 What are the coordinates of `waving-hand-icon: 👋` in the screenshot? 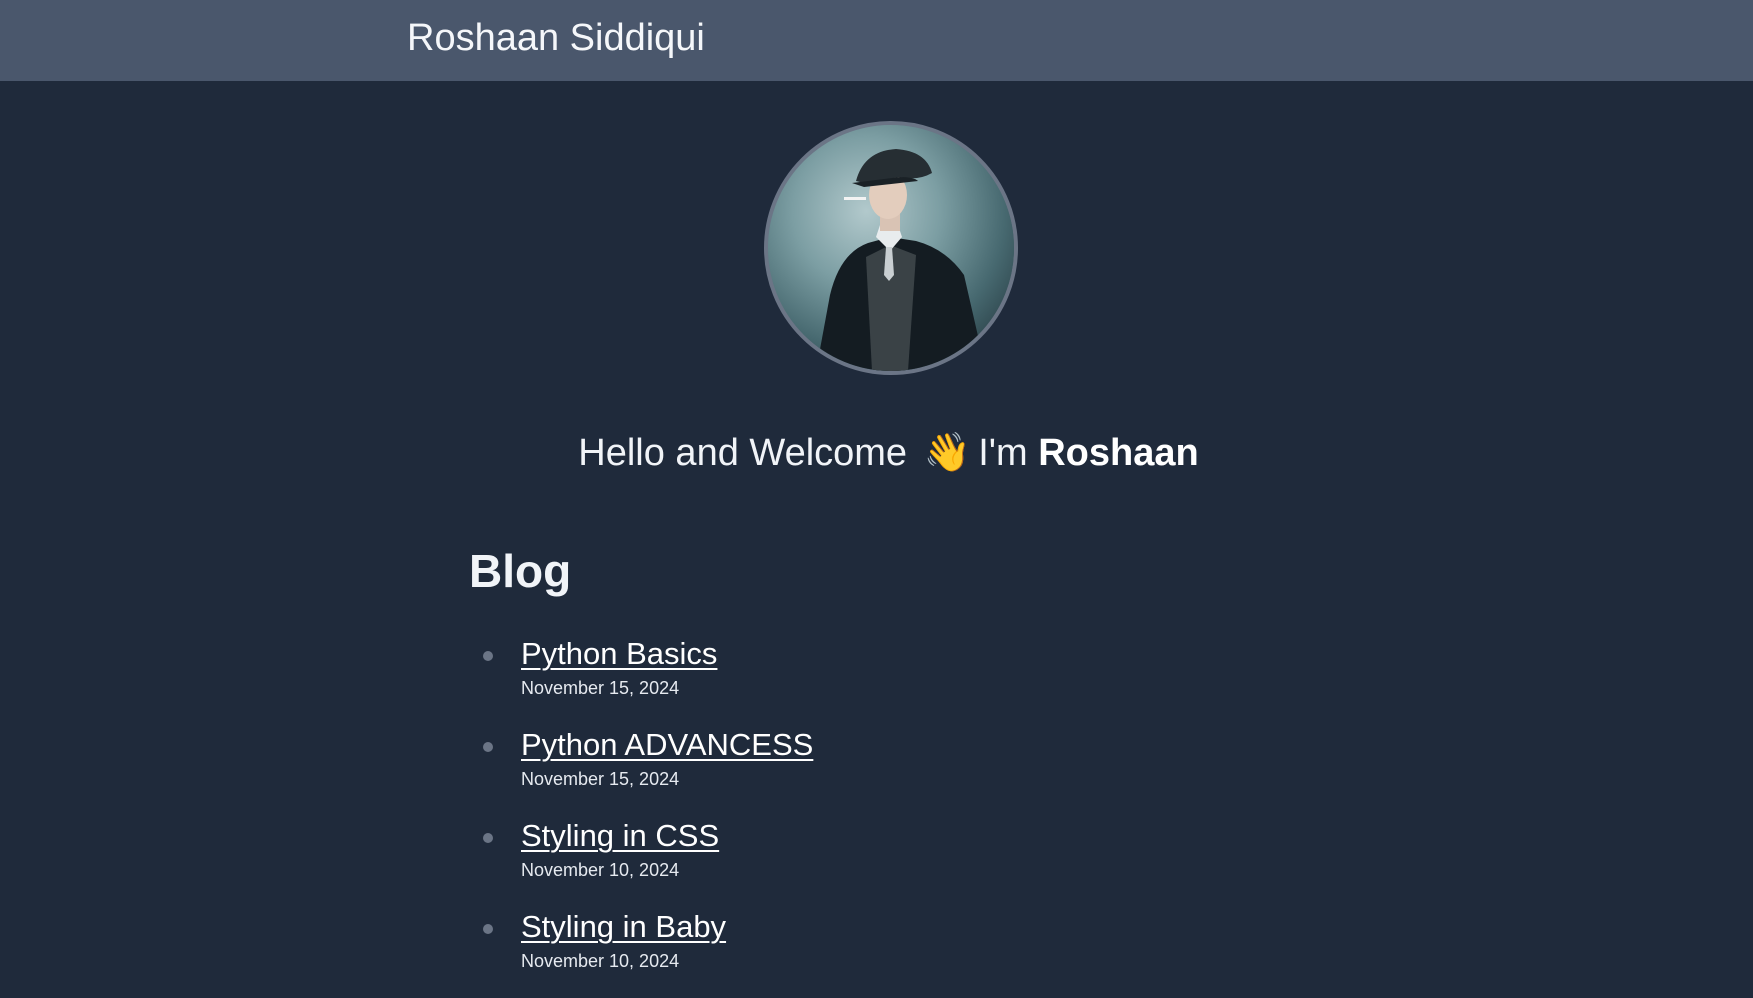 It's located at (947, 453).